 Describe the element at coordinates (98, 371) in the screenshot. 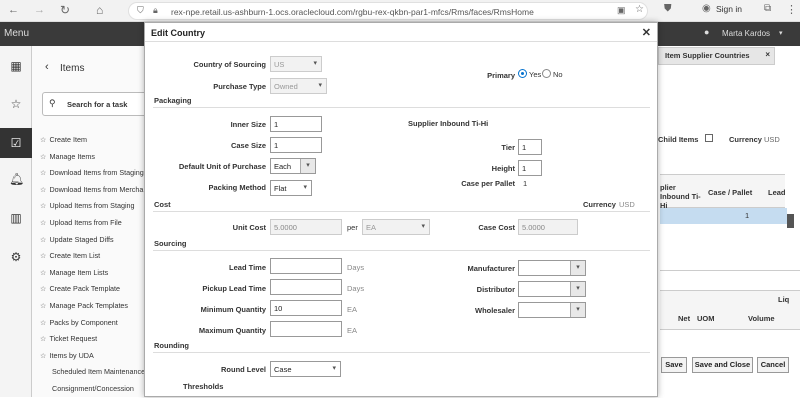

I see `task-item: Scheduled Item Maintenance` at that location.